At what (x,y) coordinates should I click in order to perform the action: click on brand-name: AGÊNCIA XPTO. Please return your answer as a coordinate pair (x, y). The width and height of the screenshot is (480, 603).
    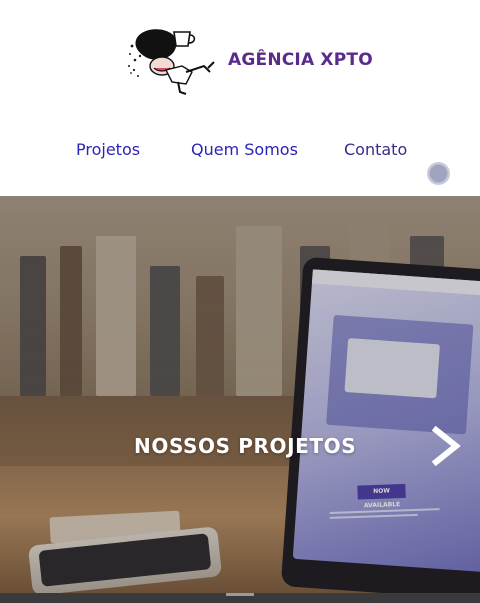
    Looking at the image, I should click on (300, 60).